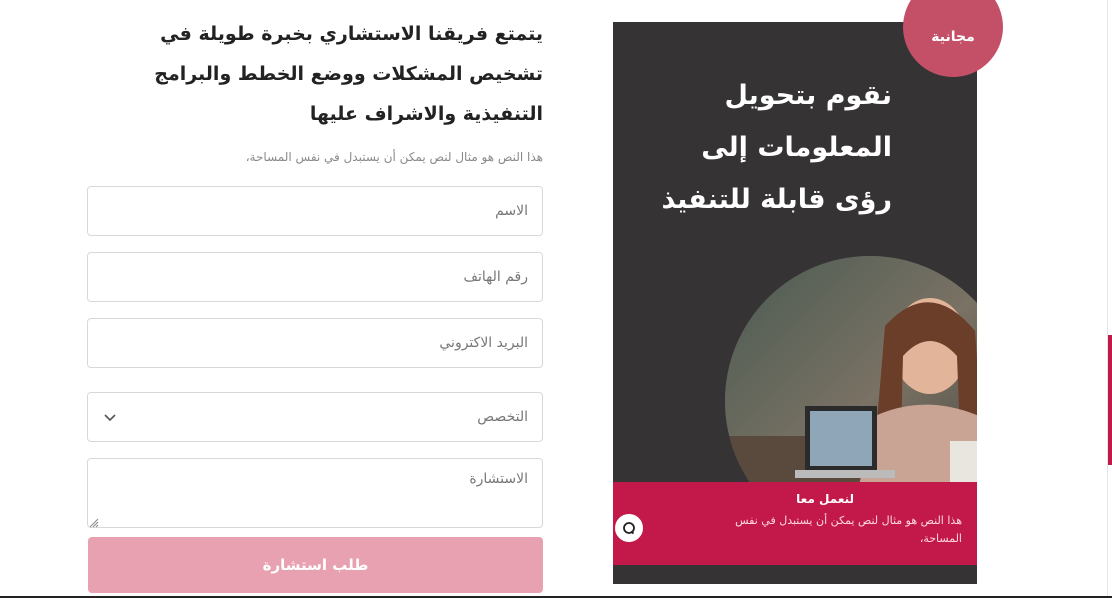 This screenshot has height=598, width=1112. I want to click on banner-title: لنعمل معا, so click(825, 499).